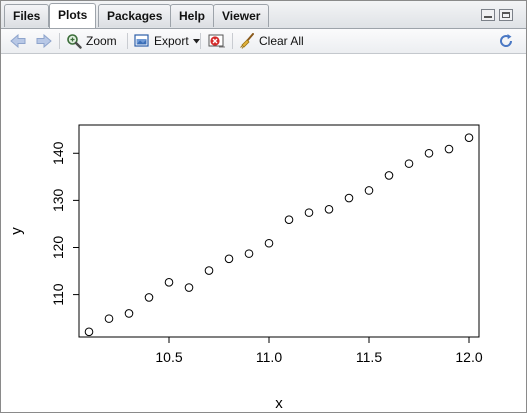 The height and width of the screenshot is (413, 527). What do you see at coordinates (171, 41) in the screenshot?
I see `export-label: Export` at bounding box center [171, 41].